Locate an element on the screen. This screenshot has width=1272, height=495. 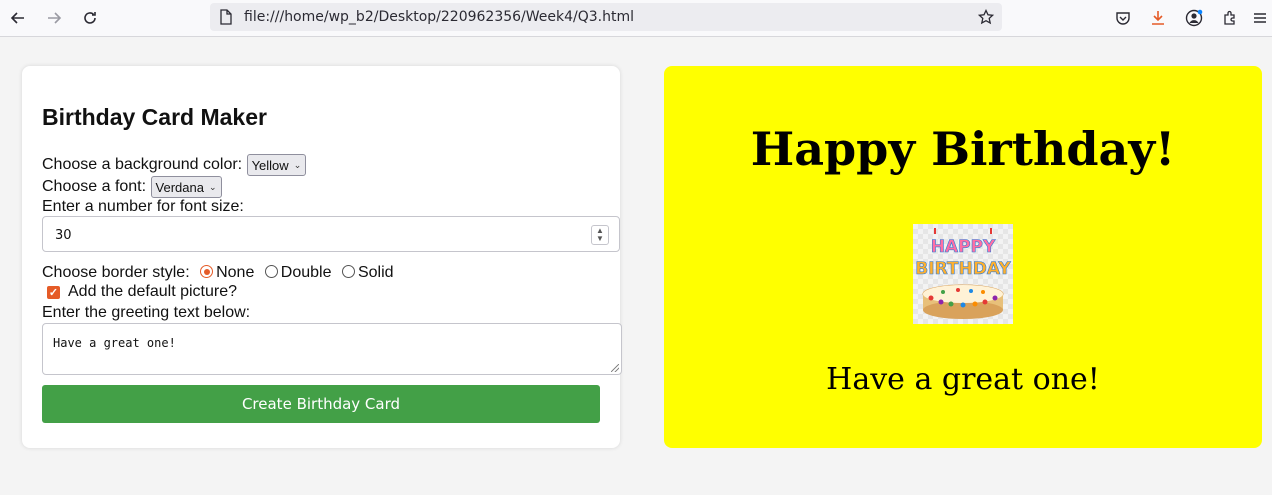
font-select: Verdana ⌄ is located at coordinates (186, 187).